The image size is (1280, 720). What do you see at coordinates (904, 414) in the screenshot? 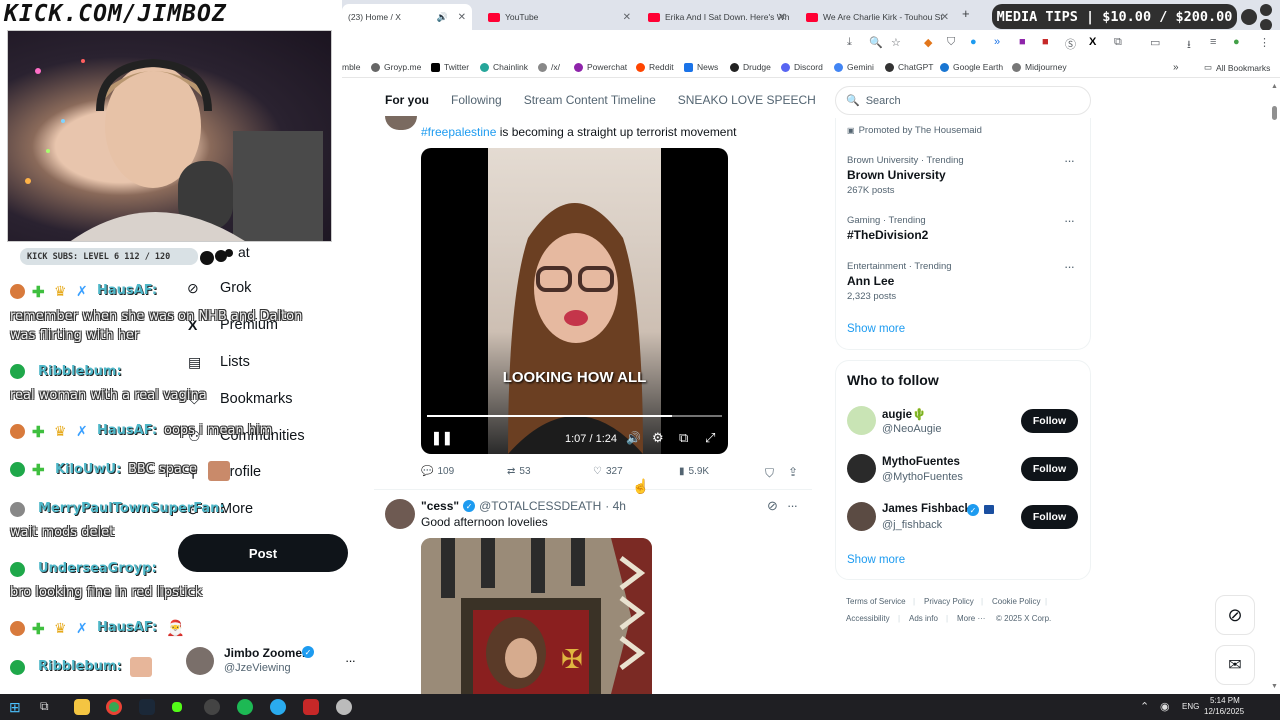
I see `suggestion-name: augie🌵` at bounding box center [904, 414].